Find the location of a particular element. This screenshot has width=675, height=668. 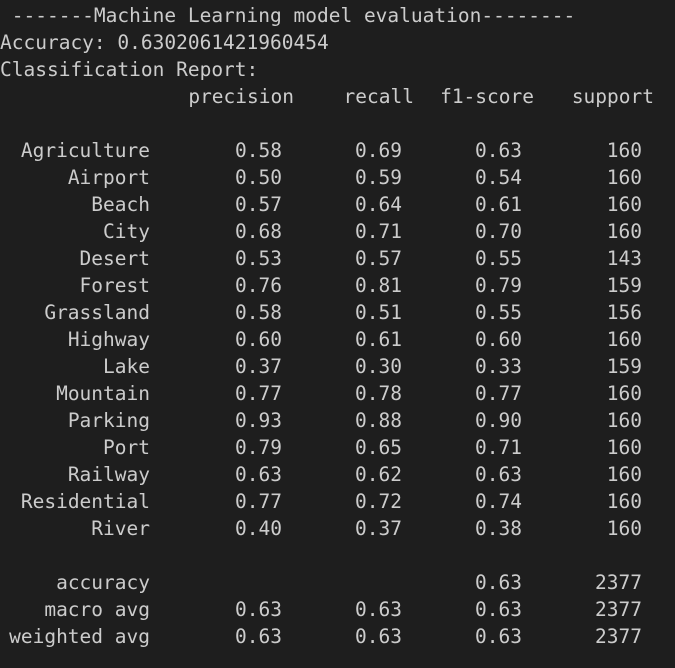

f1-score-value: 0.79 is located at coordinates (498, 285).